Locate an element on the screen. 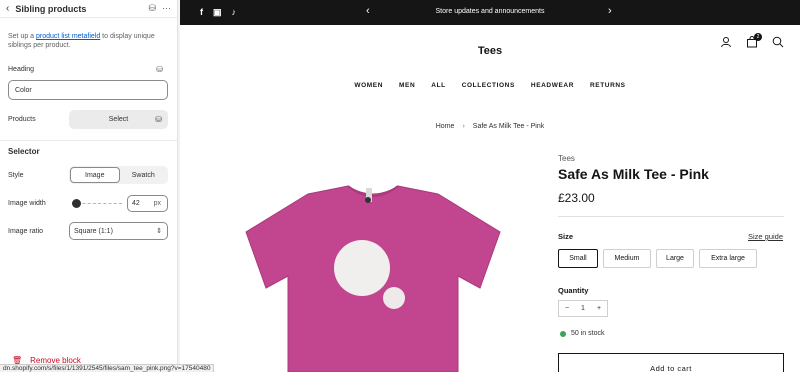  quantity-decrease-button: − is located at coordinates (567, 308).